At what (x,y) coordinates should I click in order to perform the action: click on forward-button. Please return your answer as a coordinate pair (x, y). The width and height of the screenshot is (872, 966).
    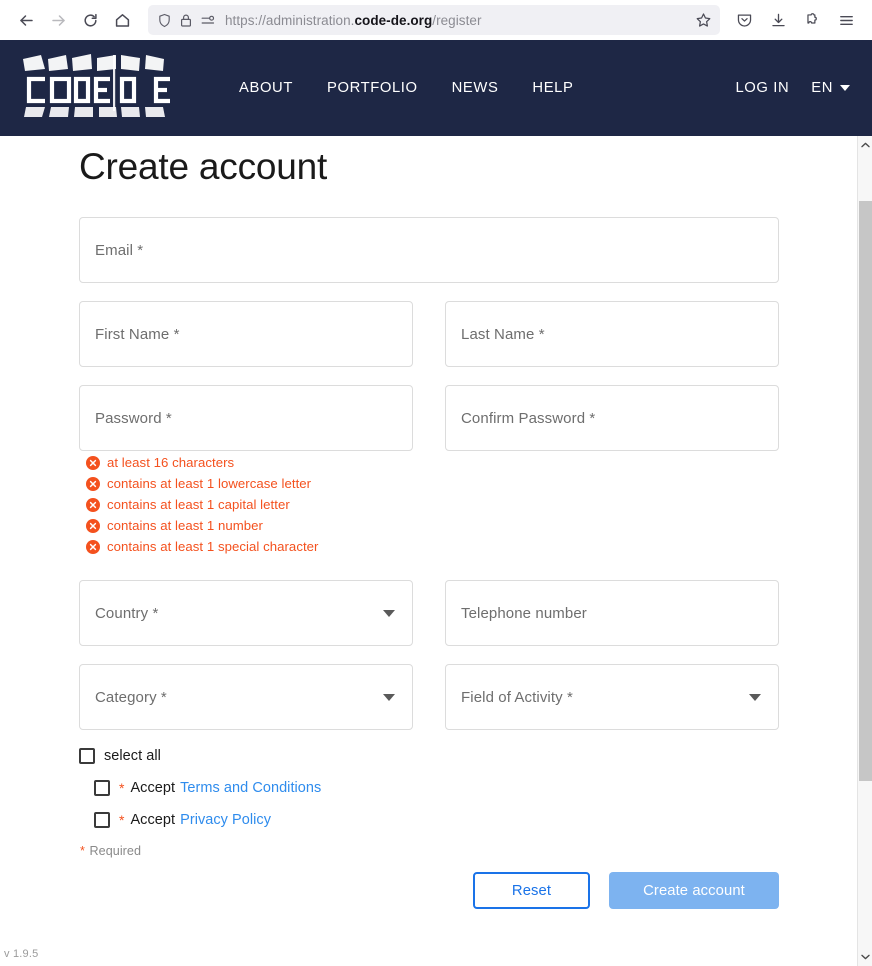
    Looking at the image, I should click on (58, 20).